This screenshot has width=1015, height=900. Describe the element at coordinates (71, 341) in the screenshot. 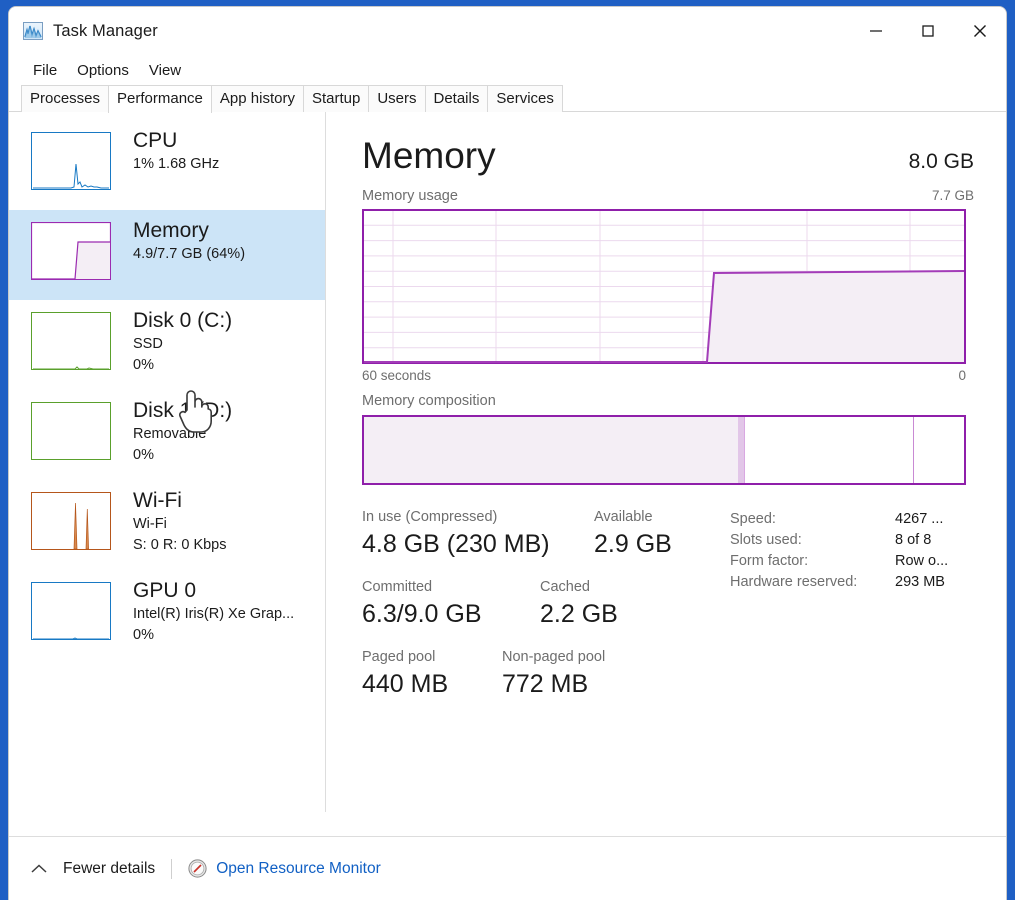

I see `disk0-thumbnail-graph` at that location.